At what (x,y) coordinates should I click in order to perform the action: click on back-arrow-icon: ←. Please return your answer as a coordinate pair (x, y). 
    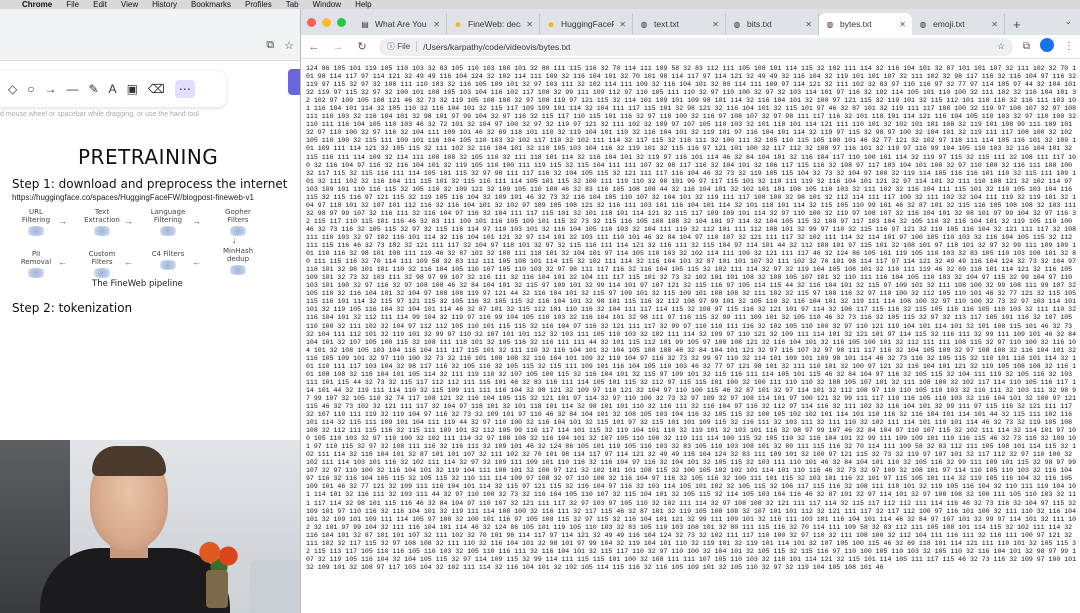
    Looking at the image, I should click on (314, 47).